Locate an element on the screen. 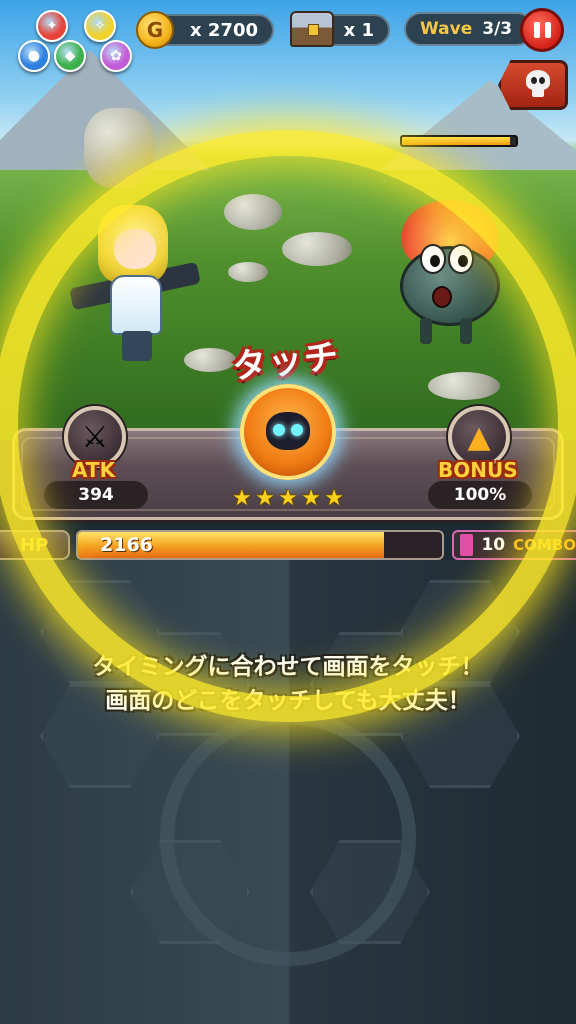 This screenshot has width=576, height=1024. skull-icon is located at coordinates (538, 85).